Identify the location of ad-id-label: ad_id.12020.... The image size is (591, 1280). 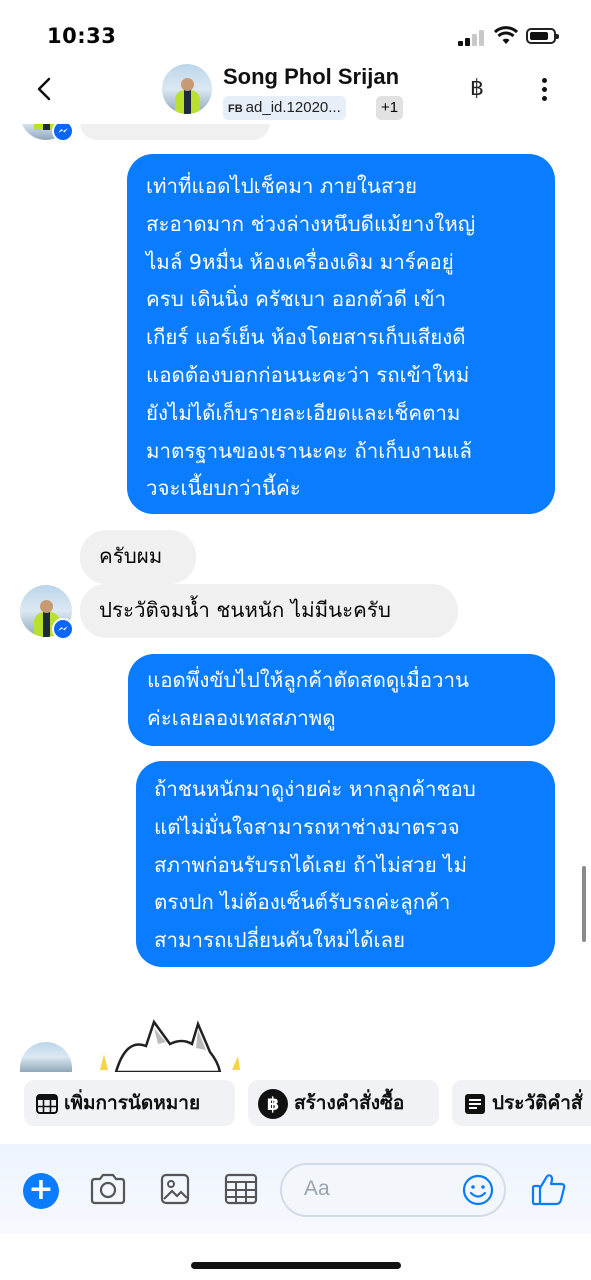
(293, 107).